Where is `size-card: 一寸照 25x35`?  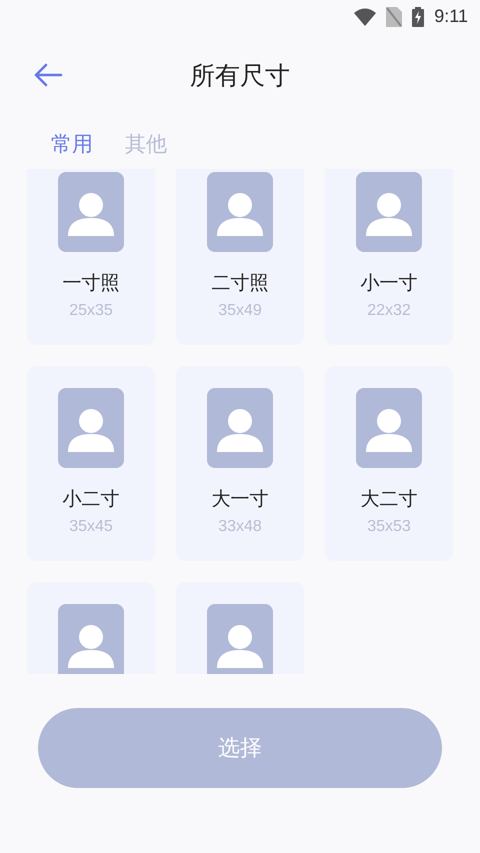 size-card: 一寸照 25x35 is located at coordinates (91, 257).